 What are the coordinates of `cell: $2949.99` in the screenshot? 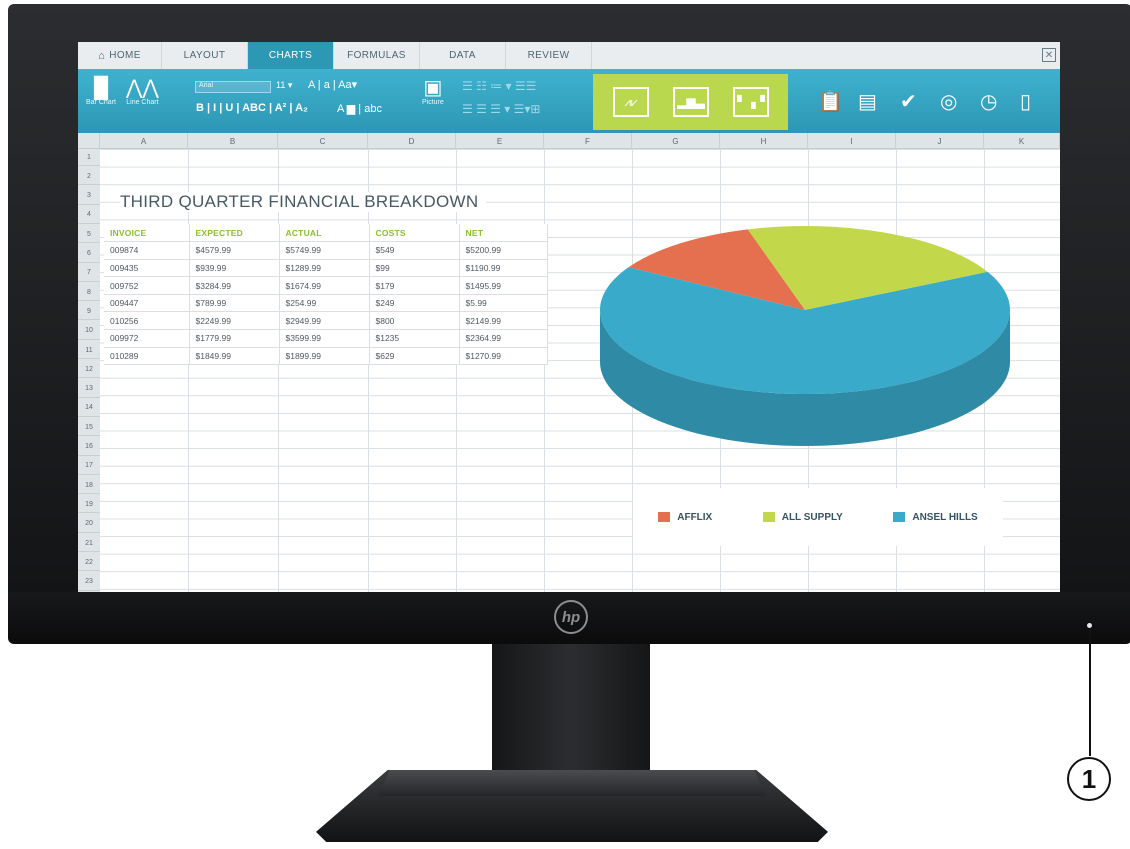 It's located at (324, 321).